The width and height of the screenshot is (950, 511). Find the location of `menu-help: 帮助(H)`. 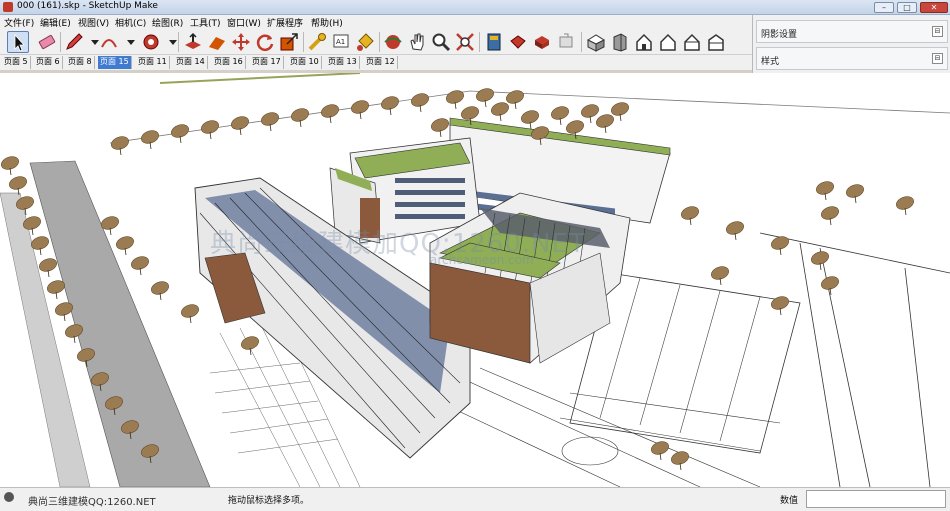

menu-help: 帮助(H) is located at coordinates (327, 22).